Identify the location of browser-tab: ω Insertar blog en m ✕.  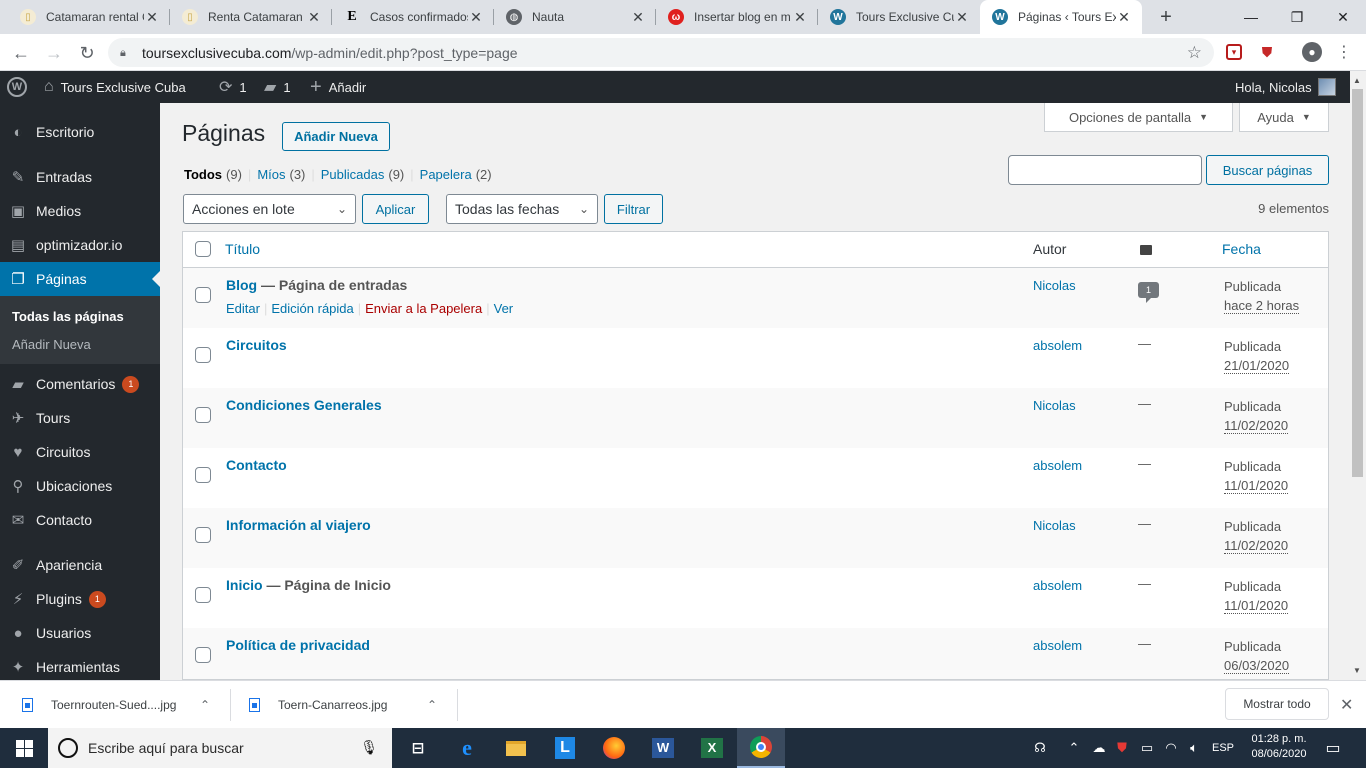
(737, 17).